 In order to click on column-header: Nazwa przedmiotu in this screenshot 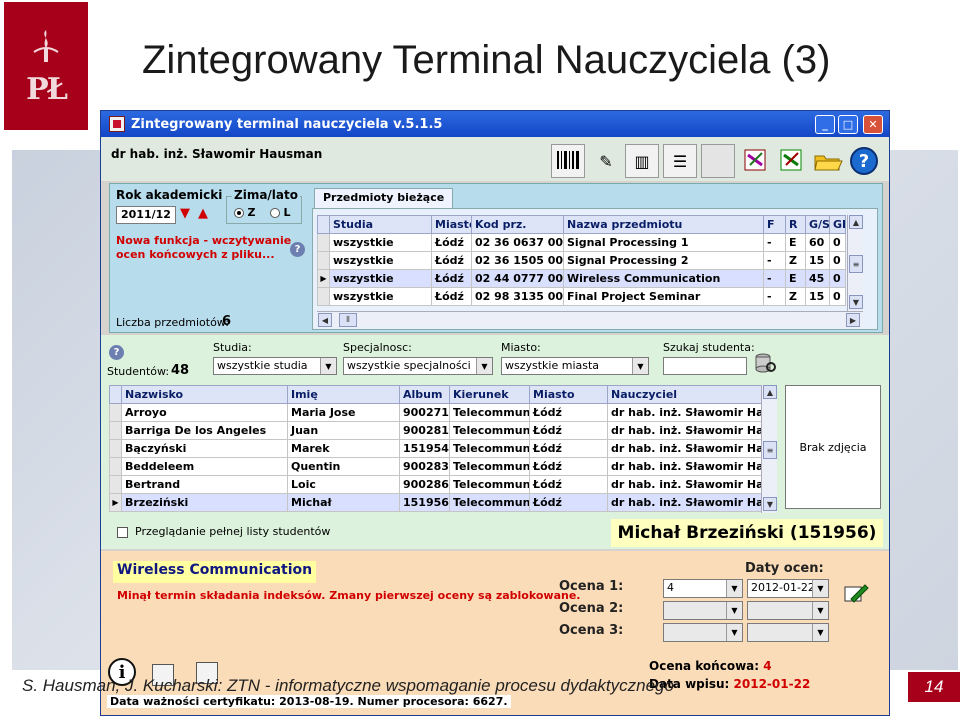, I will do `click(663, 224)`.